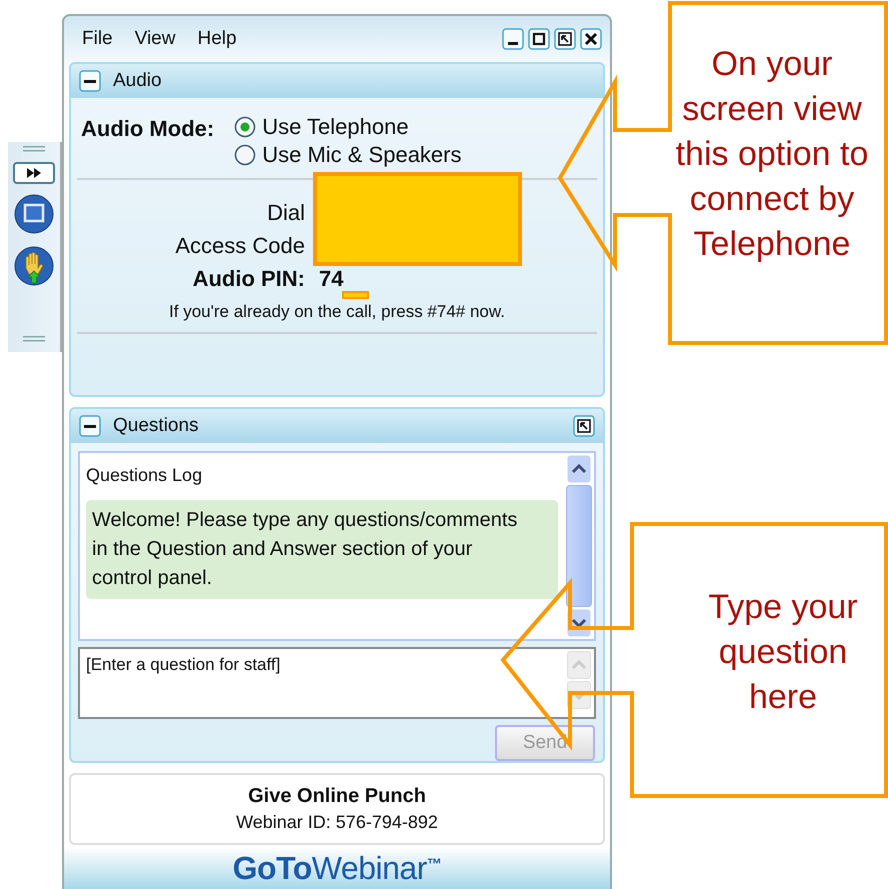 The image size is (888, 889). Describe the element at coordinates (34, 266) in the screenshot. I see `raise-hand-icon` at that location.